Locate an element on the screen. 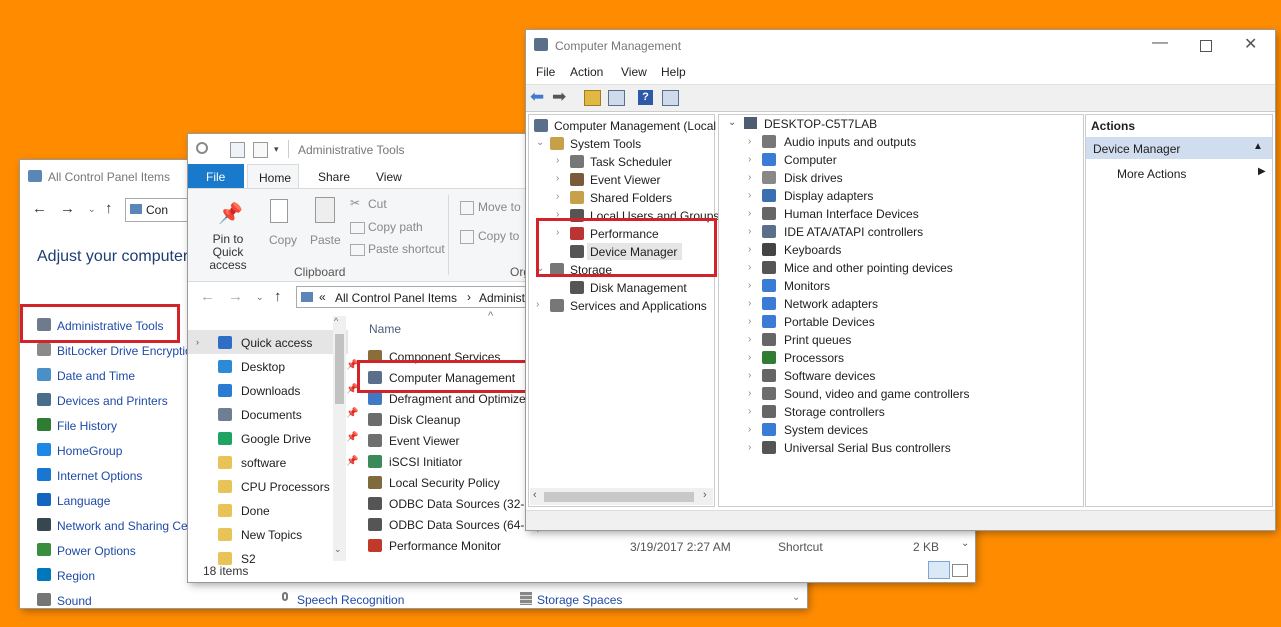 The width and height of the screenshot is (1281, 627). tree-horizontal-scrollbar: ‹ › is located at coordinates (621, 496).